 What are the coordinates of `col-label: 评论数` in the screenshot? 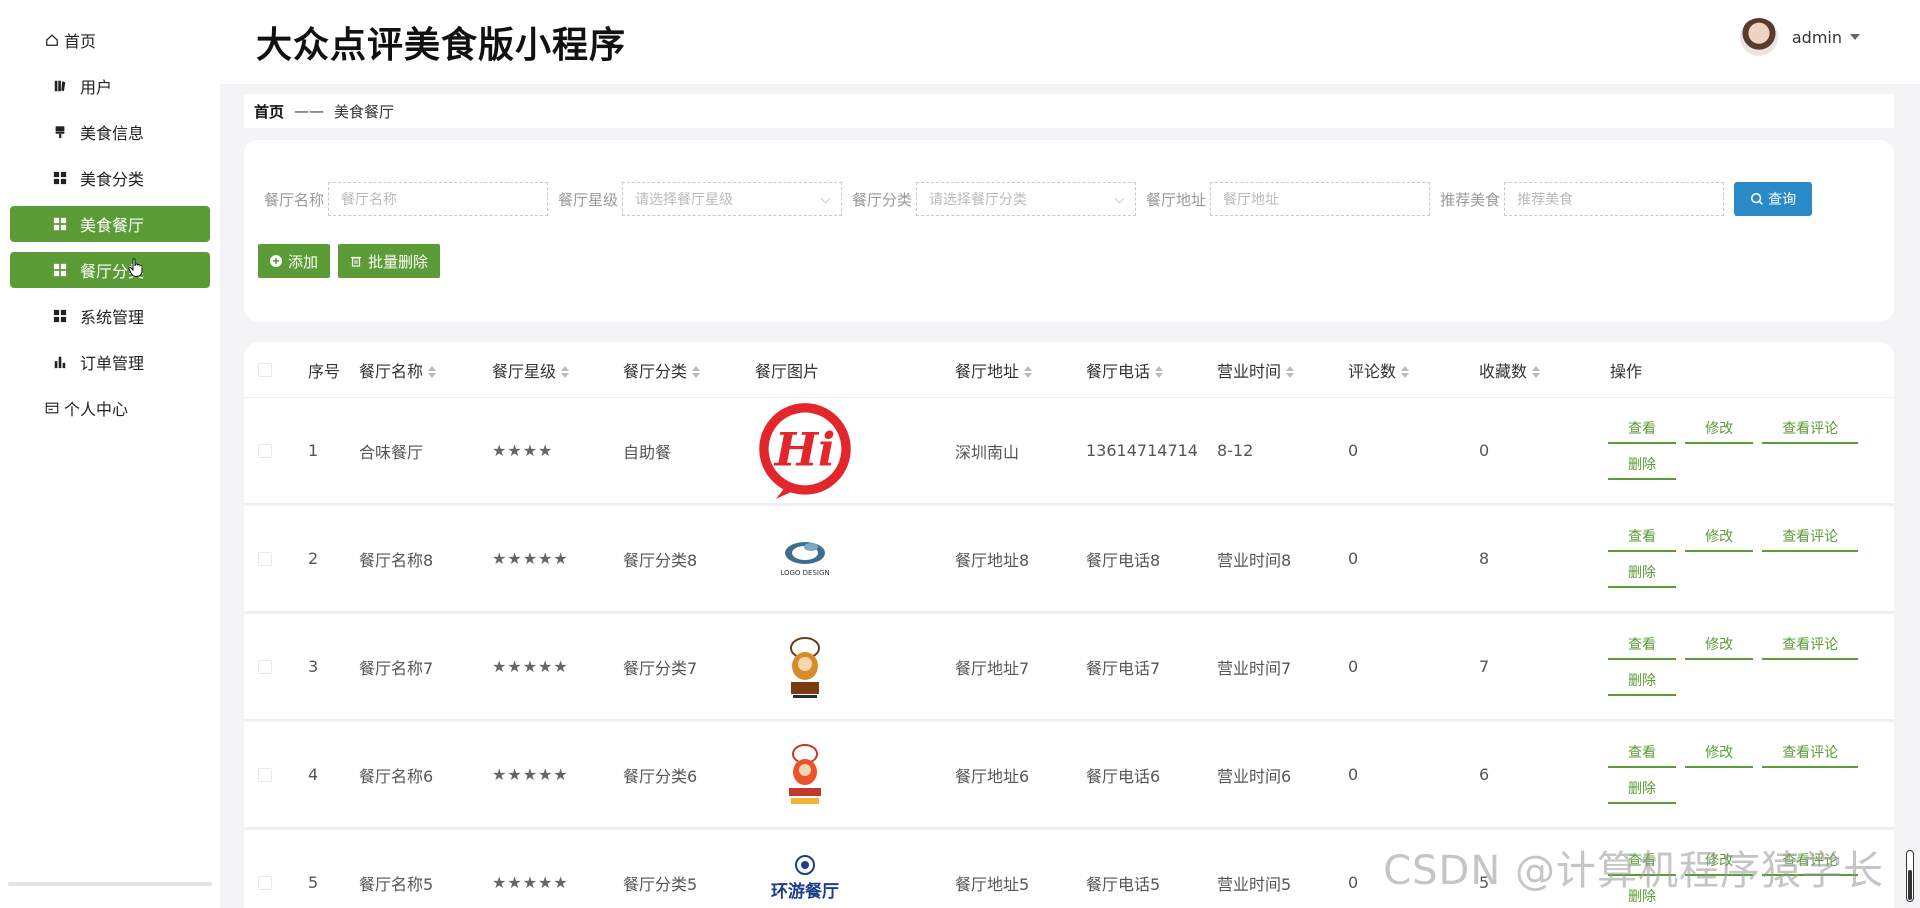 It's located at (1372, 371).